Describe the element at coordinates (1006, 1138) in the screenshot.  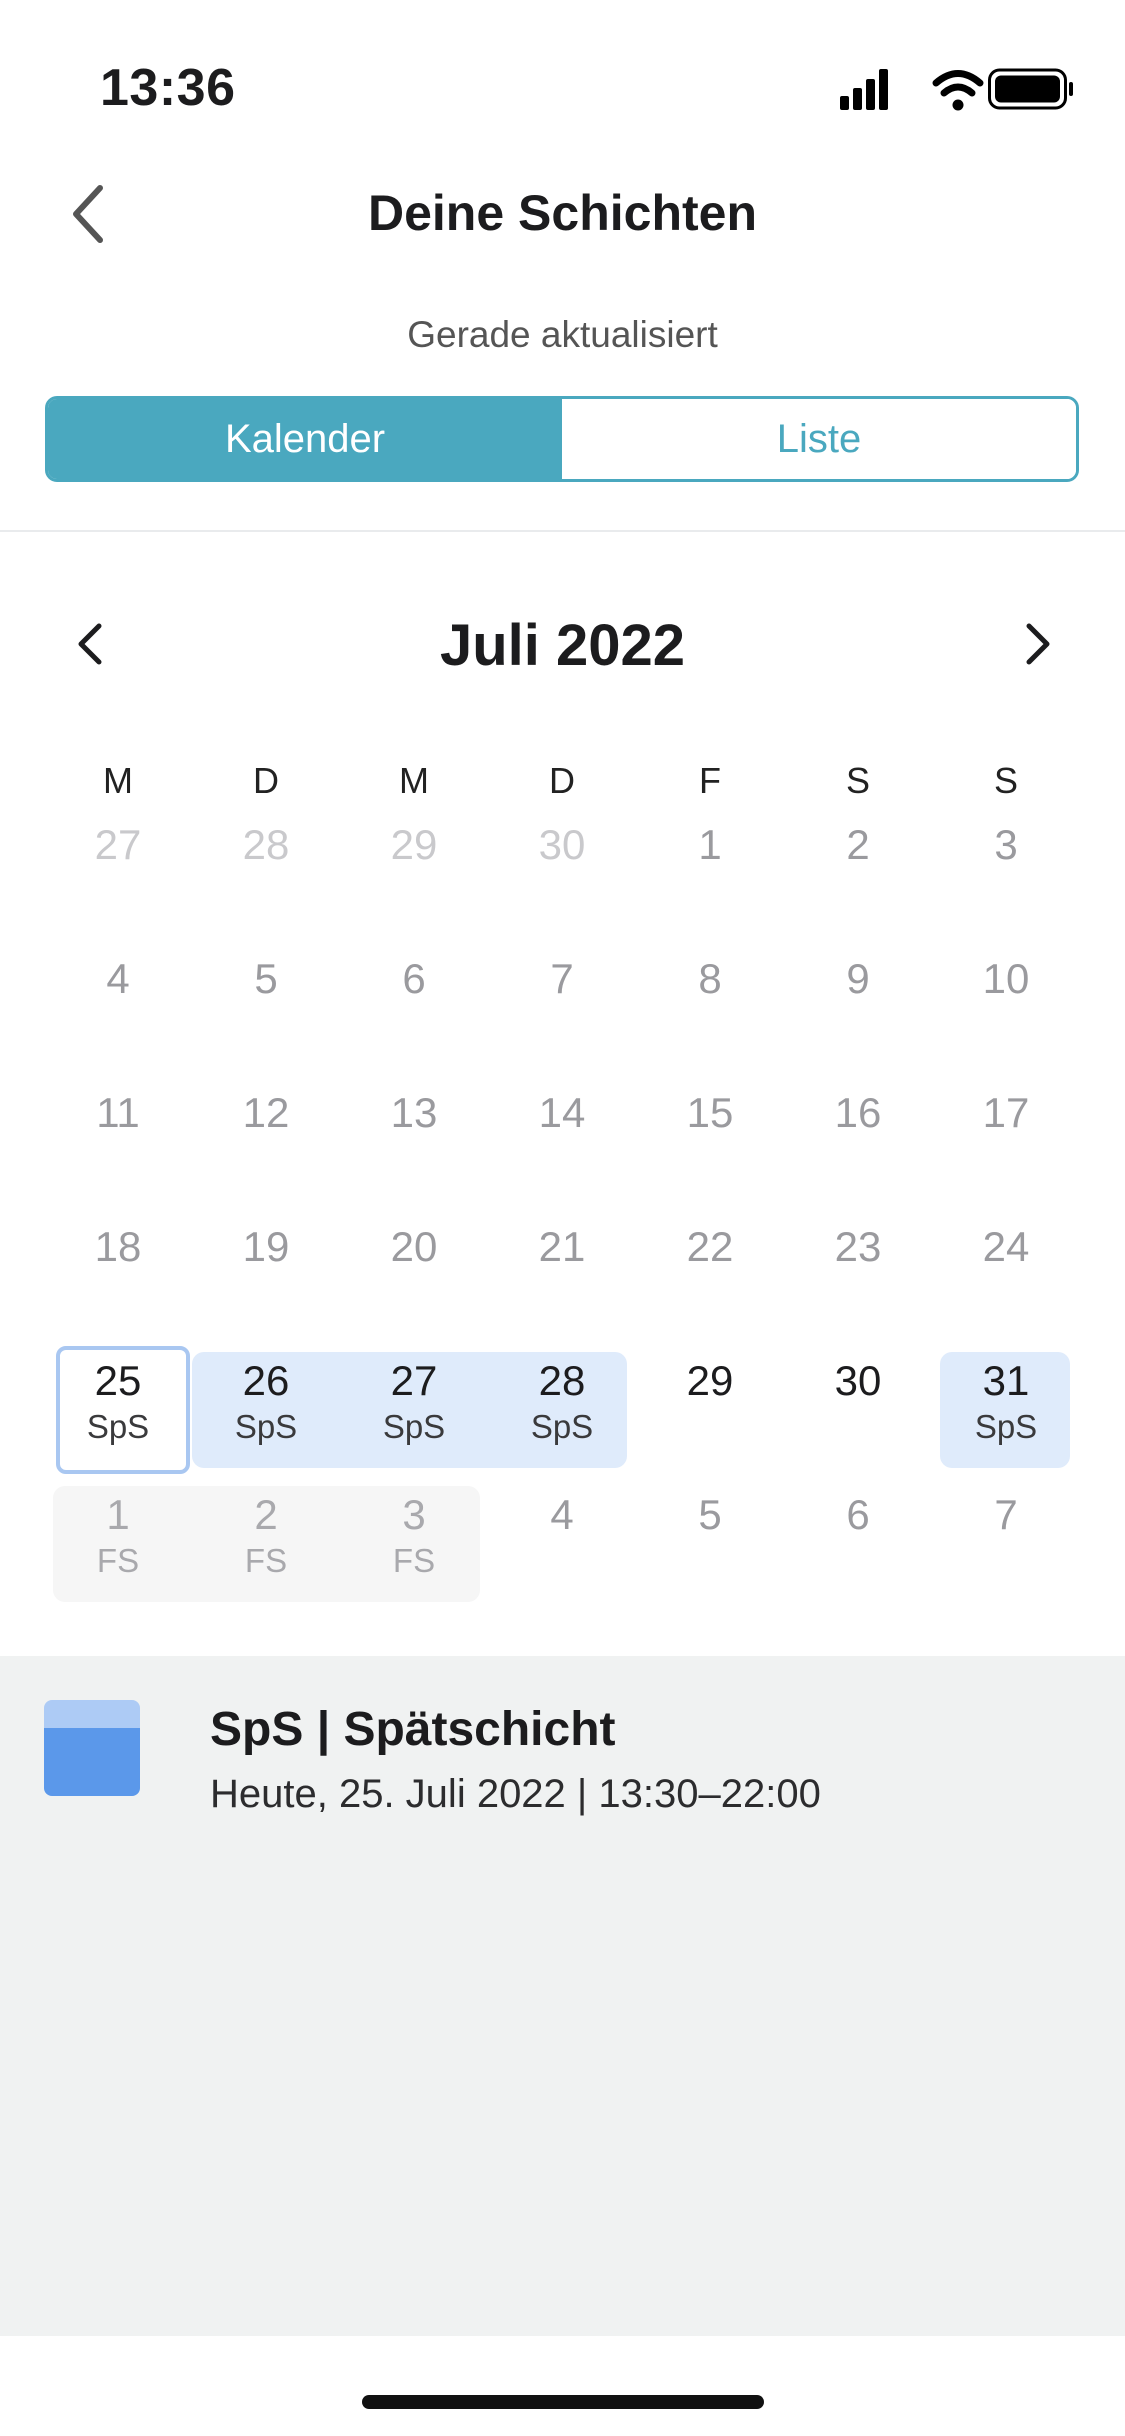
I see `calendar-day: 17` at that location.